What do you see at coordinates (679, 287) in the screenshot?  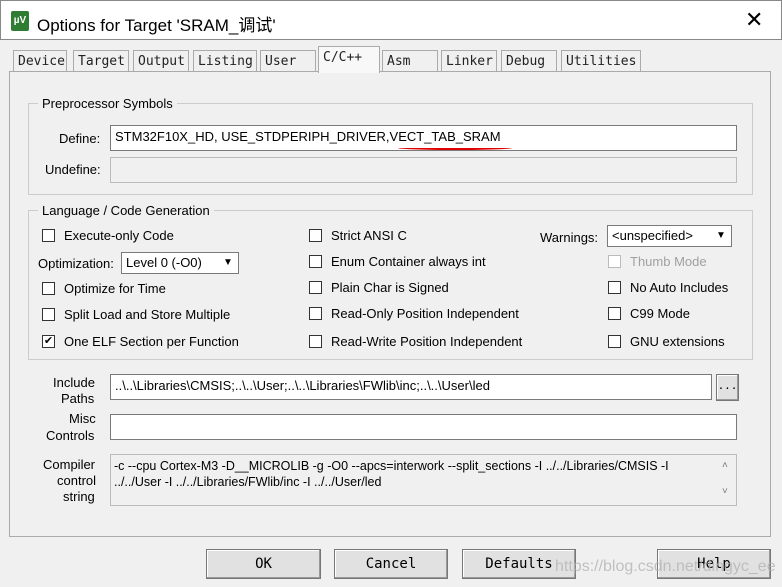 I see `no-auto-includes-label: No Auto Includes` at bounding box center [679, 287].